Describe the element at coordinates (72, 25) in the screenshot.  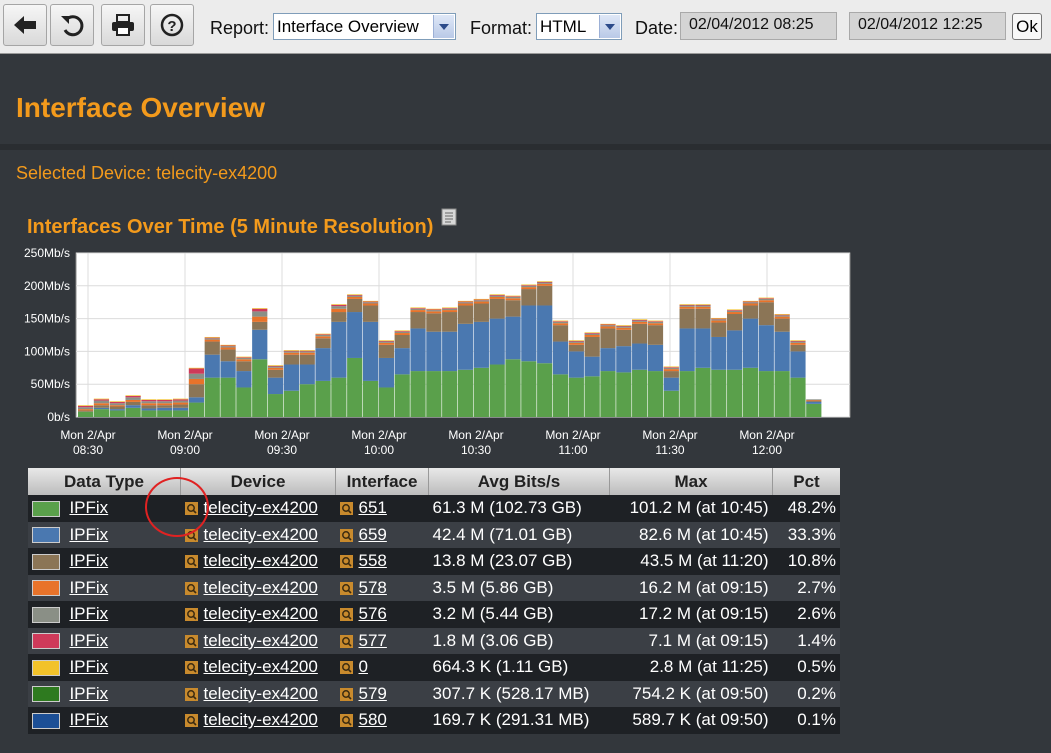
I see `refresh-button` at that location.